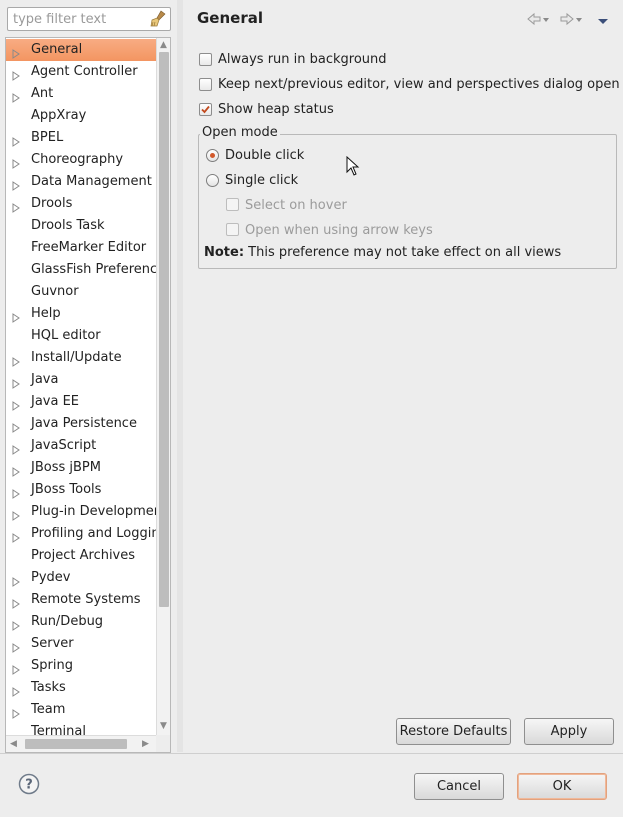  What do you see at coordinates (81, 72) in the screenshot?
I see `tree-item: Agent Controller` at bounding box center [81, 72].